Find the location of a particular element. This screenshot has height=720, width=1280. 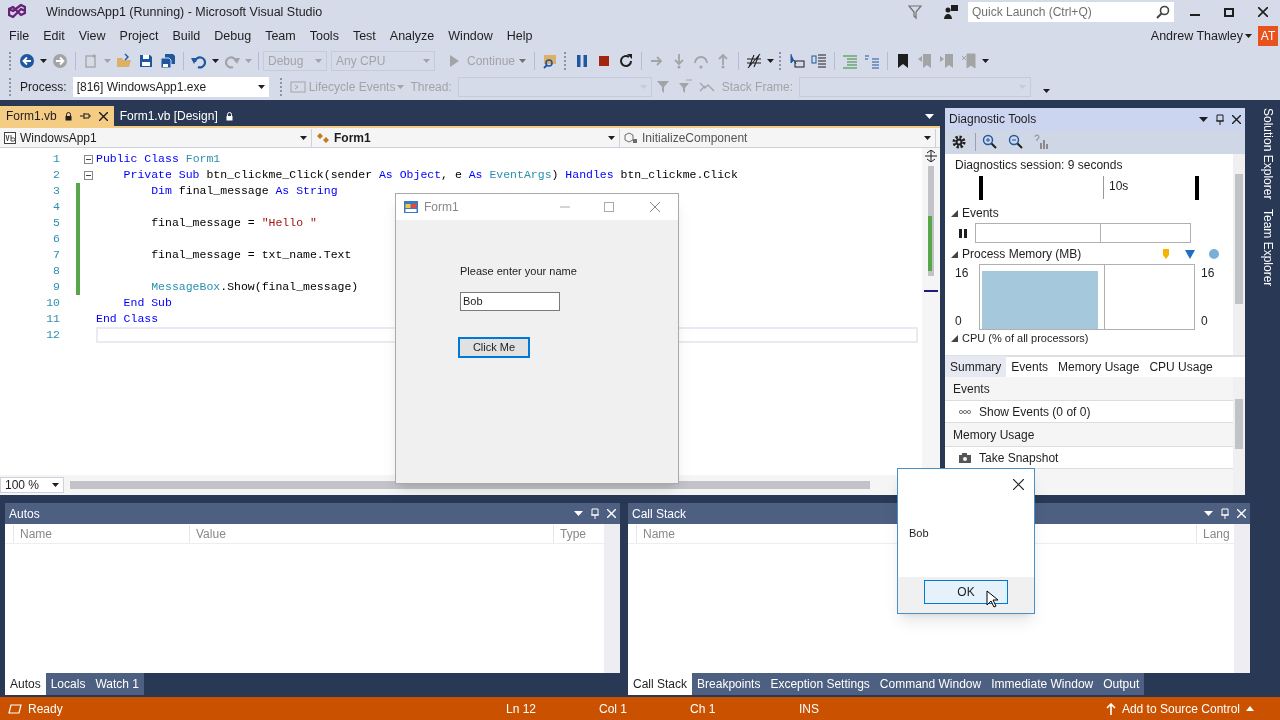

zoom-in-icon is located at coordinates (990, 142).